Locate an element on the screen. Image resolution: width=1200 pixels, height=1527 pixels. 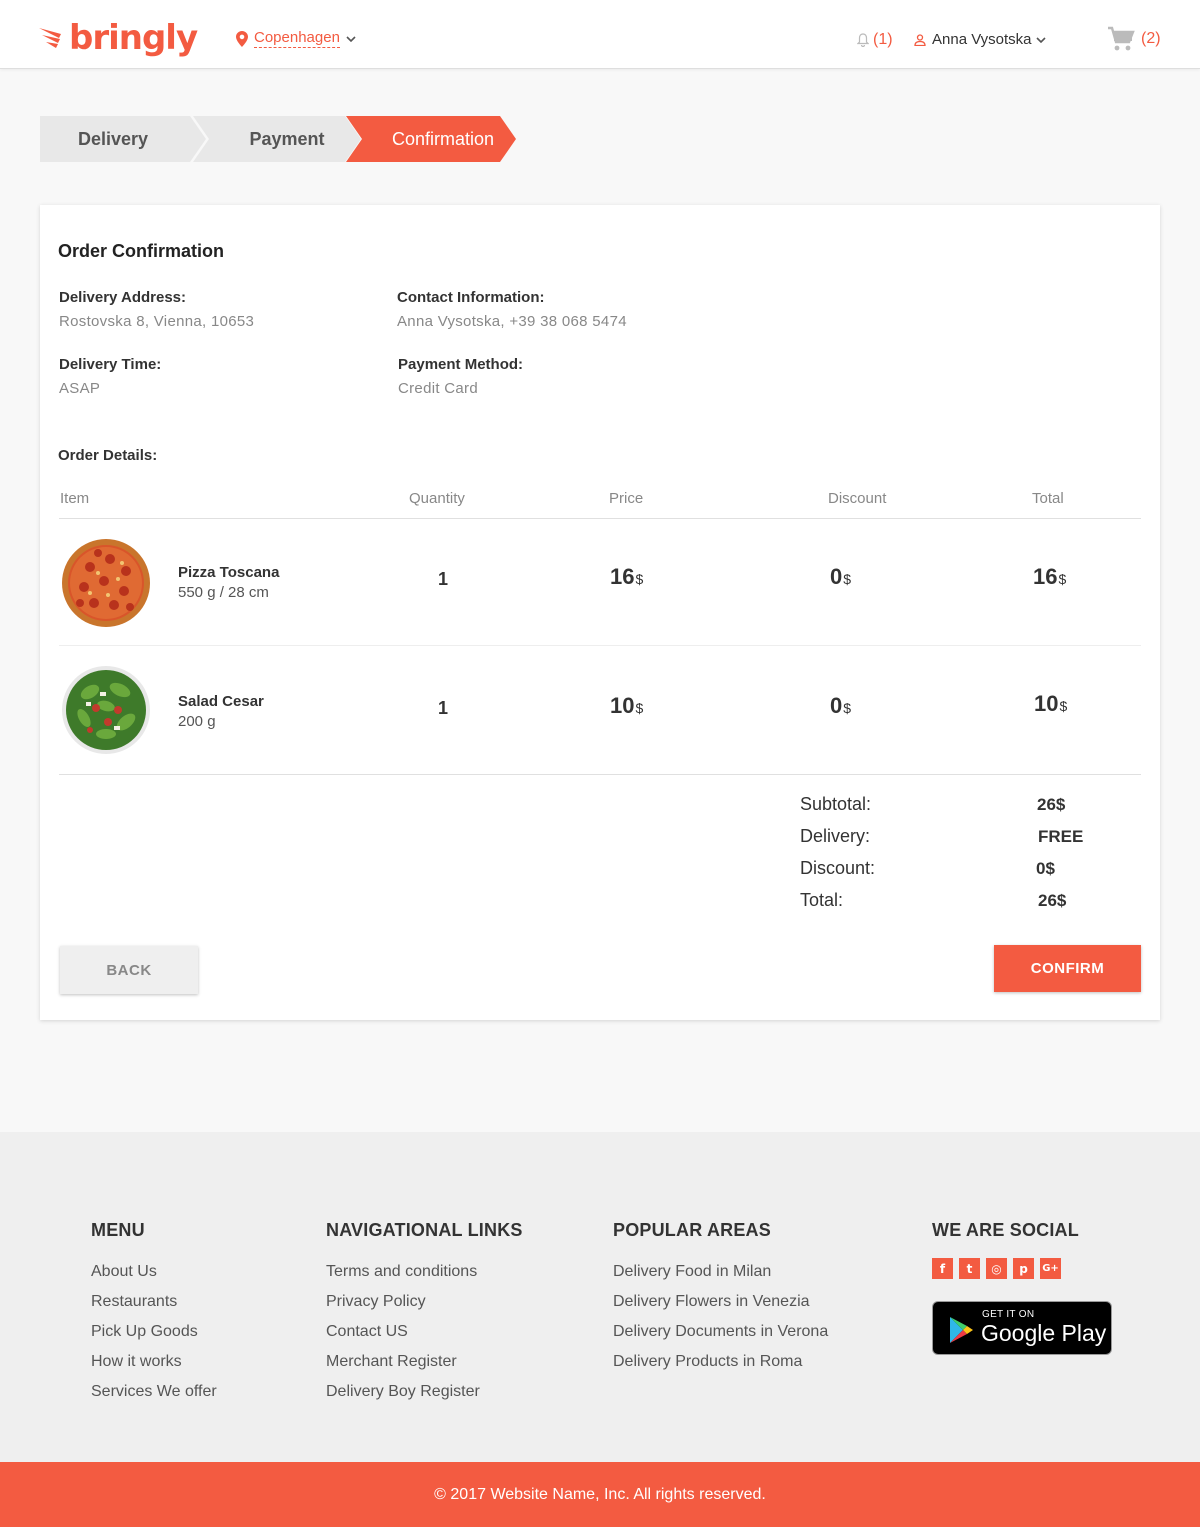
item-total: 16$ is located at coordinates (1049, 577).